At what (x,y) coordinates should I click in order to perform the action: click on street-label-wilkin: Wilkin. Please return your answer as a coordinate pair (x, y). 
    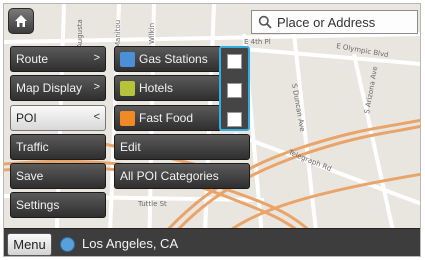
    Looking at the image, I should click on (152, 33).